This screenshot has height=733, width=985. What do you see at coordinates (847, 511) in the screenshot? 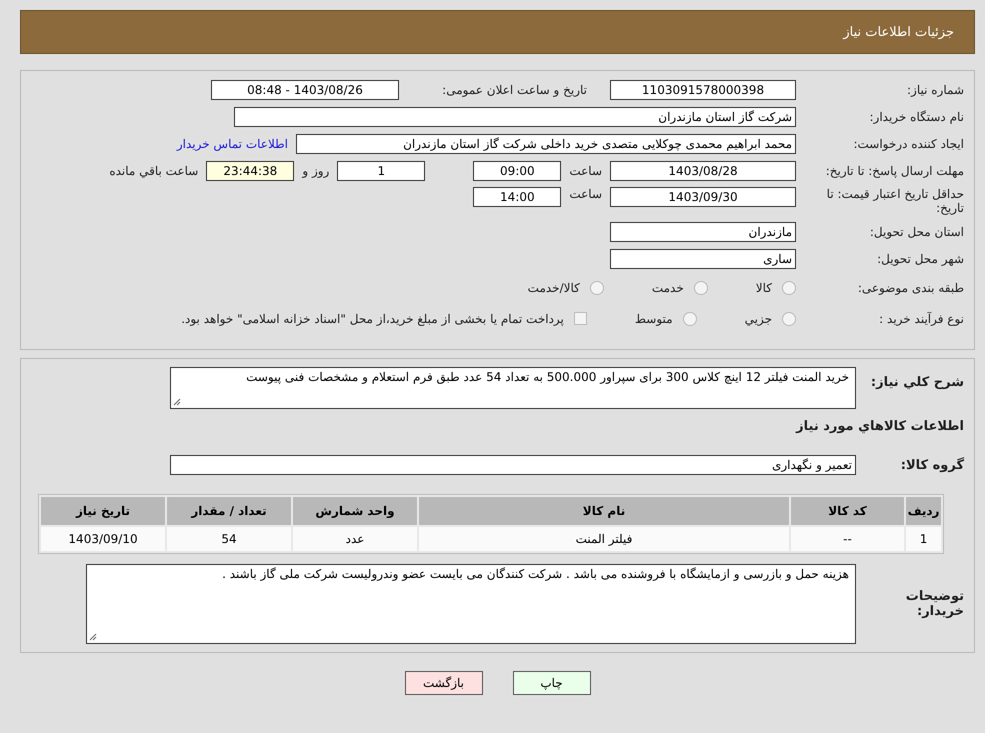
I see `column-header: کد کالا` at bounding box center [847, 511].